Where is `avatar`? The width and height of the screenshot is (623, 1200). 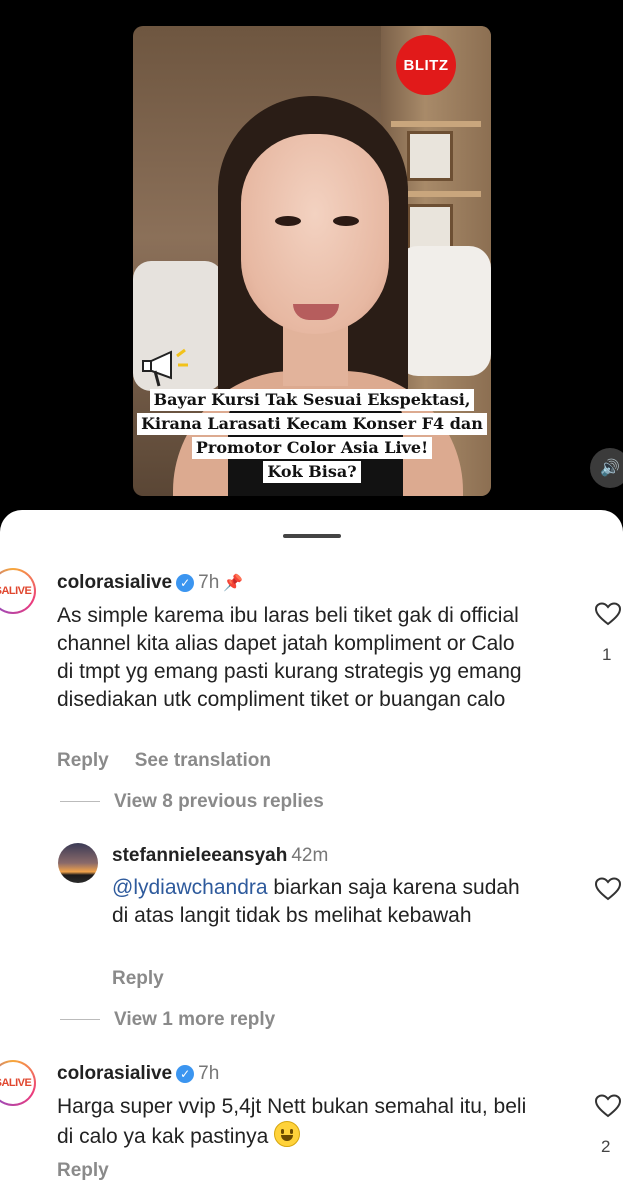 avatar is located at coordinates (78, 863).